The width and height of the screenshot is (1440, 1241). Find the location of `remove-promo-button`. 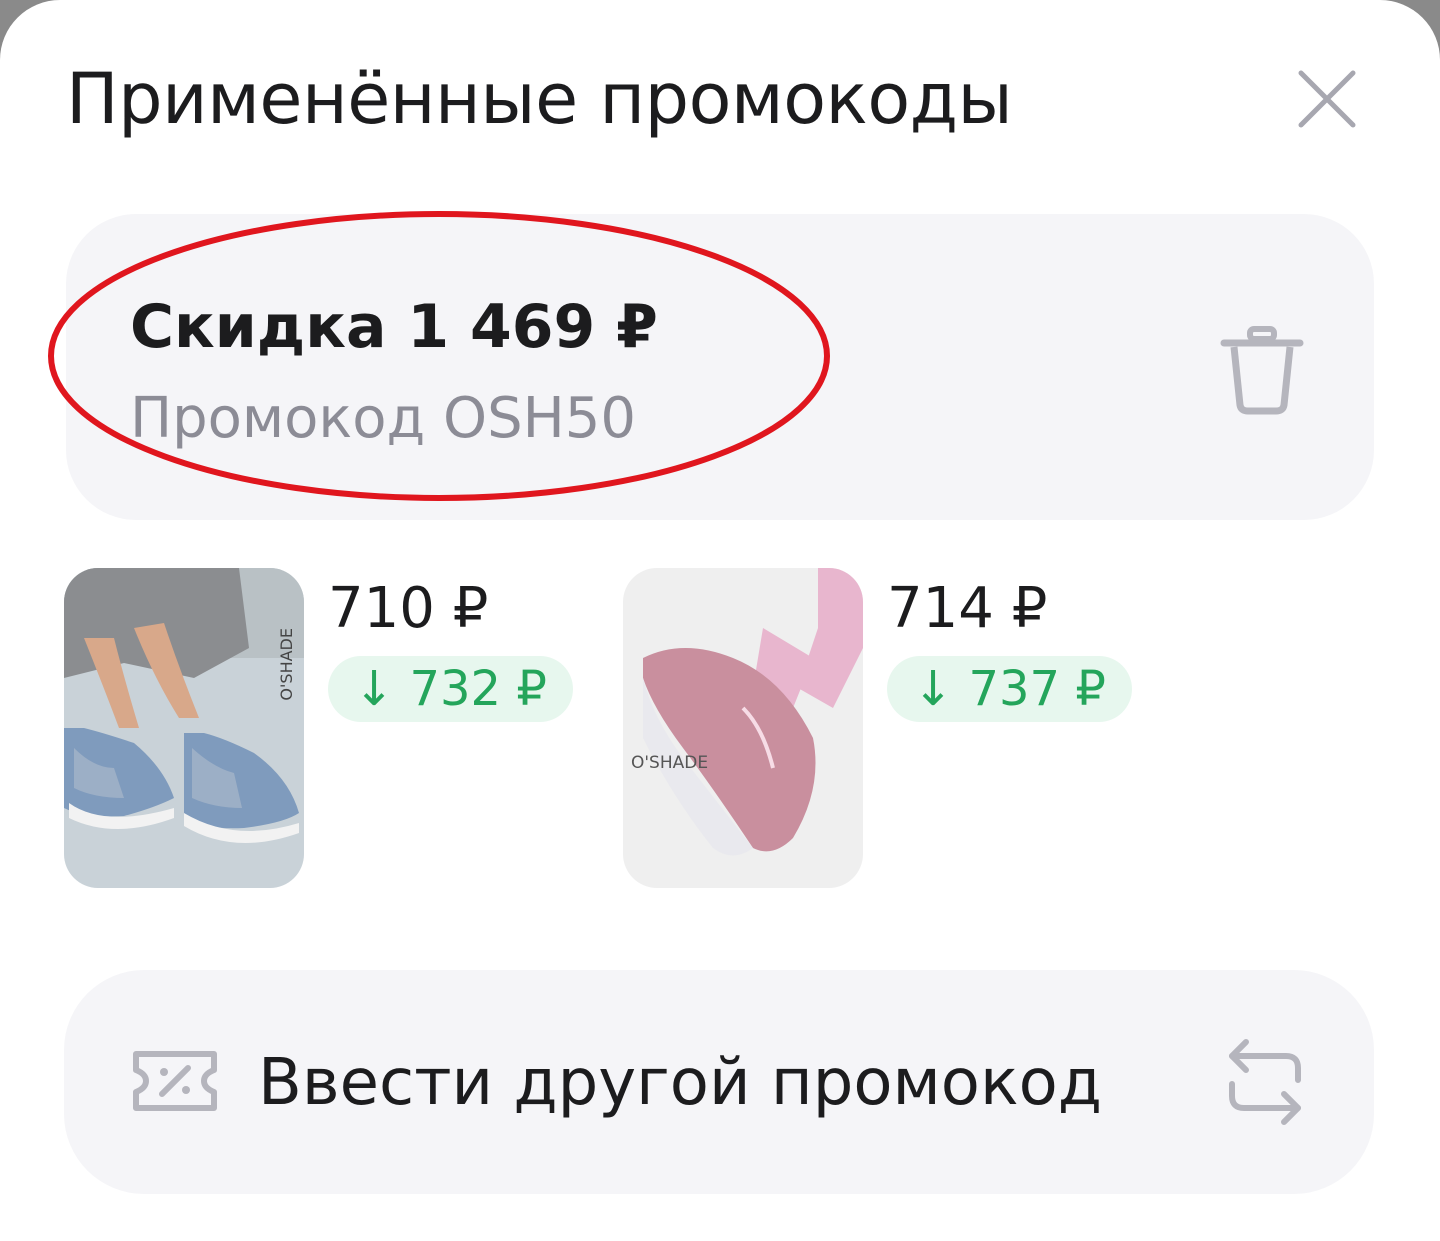

remove-promo-button is located at coordinates (1262, 370).